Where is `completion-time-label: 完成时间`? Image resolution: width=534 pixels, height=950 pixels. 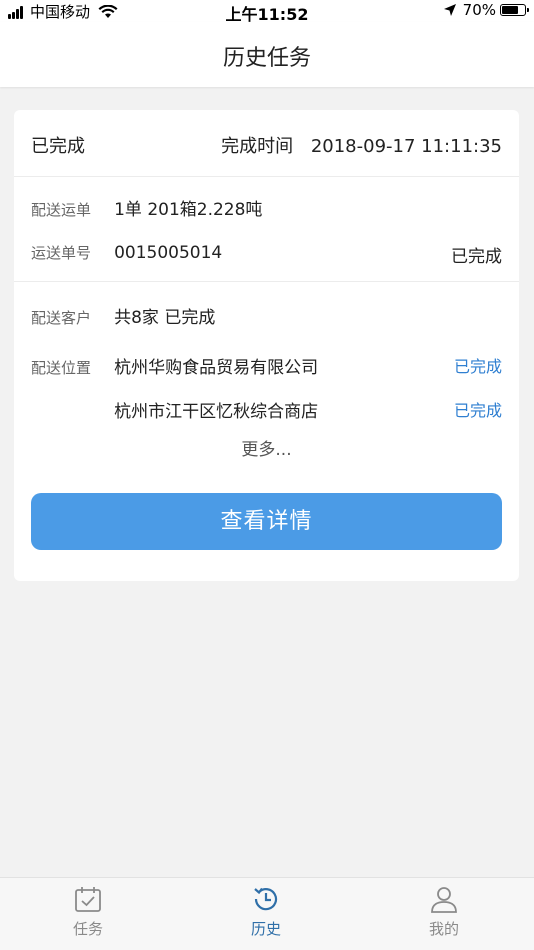
completion-time-label: 完成时间 is located at coordinates (257, 146).